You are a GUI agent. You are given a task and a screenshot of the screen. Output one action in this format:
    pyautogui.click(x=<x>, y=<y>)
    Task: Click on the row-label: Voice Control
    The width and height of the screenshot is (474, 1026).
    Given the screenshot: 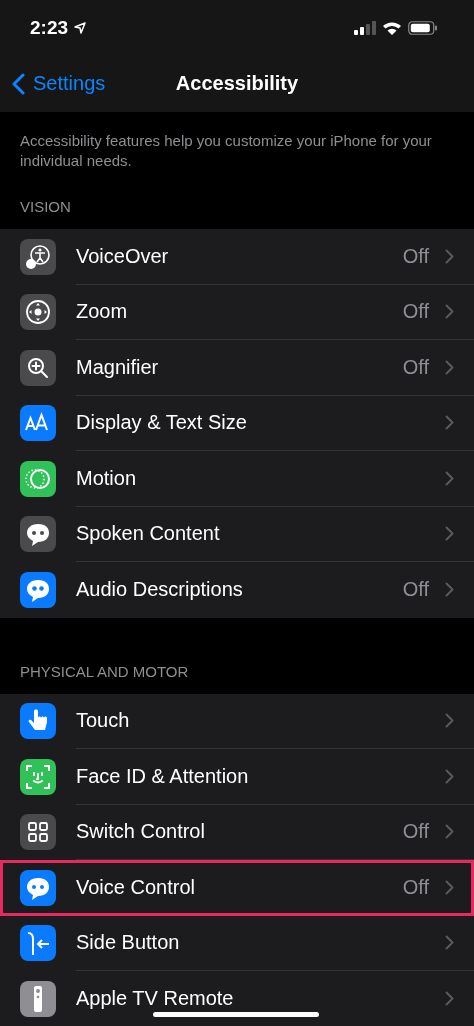 What is the action you would take?
    pyautogui.click(x=136, y=887)
    